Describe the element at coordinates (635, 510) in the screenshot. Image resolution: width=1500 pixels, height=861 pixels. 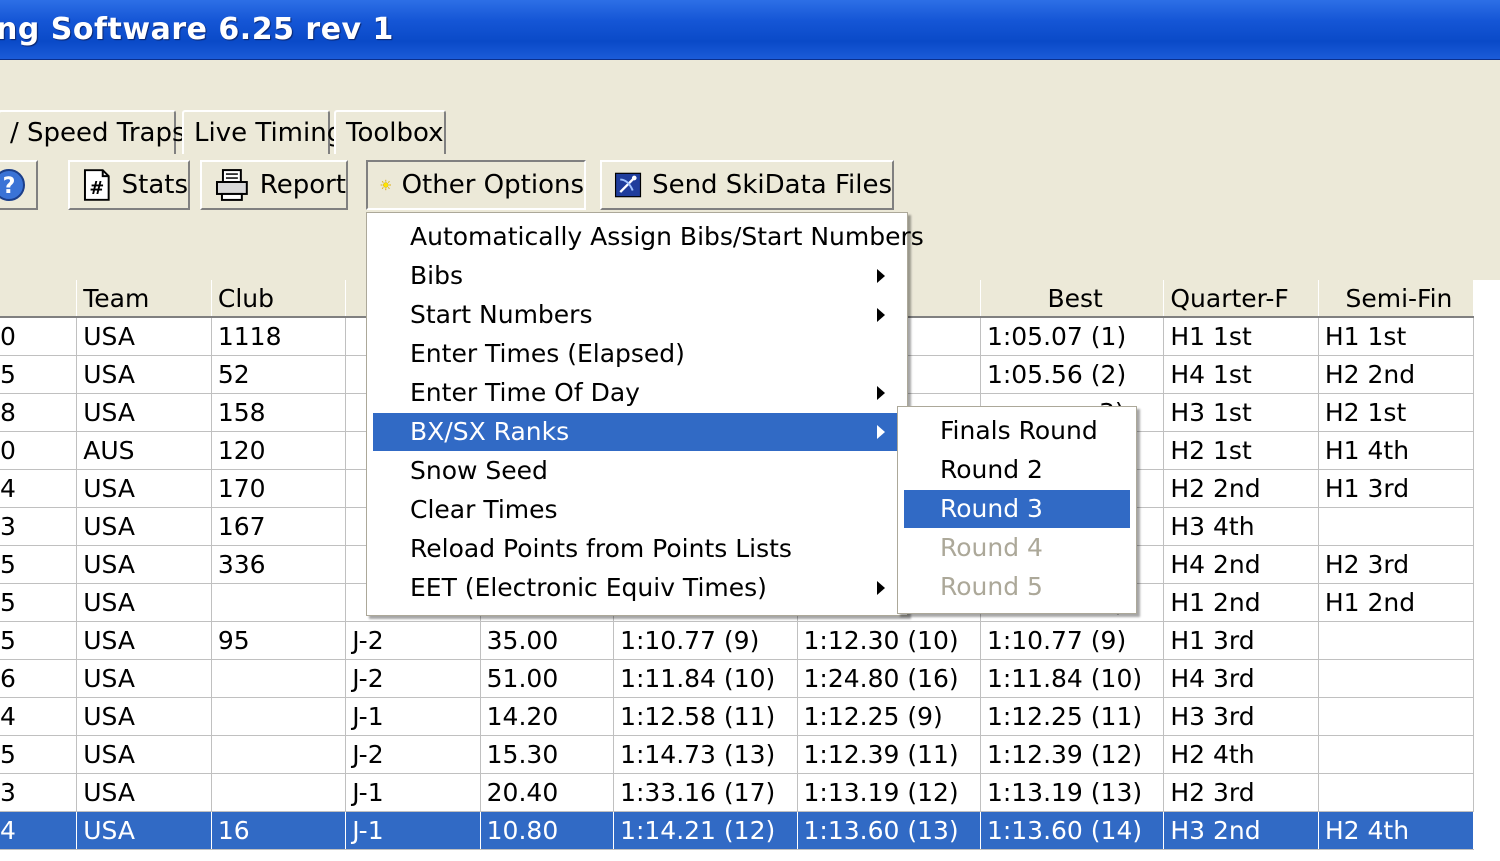
I see `menu-item: Clear Times` at that location.